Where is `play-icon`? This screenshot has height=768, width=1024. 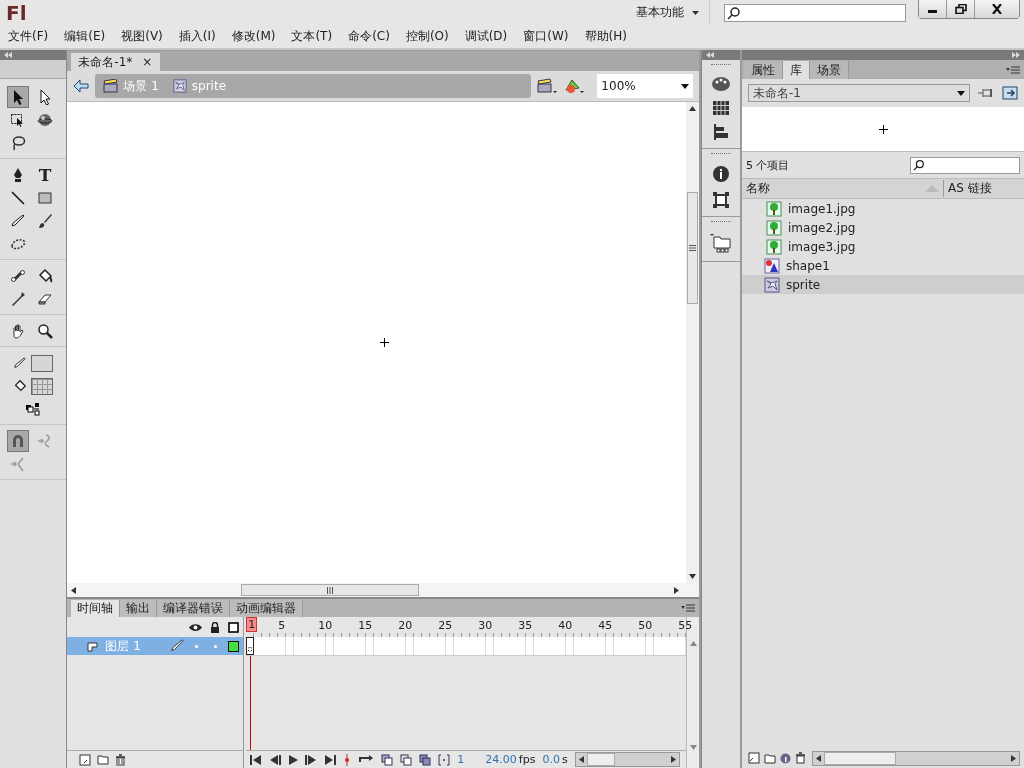
play-icon is located at coordinates (293, 759).